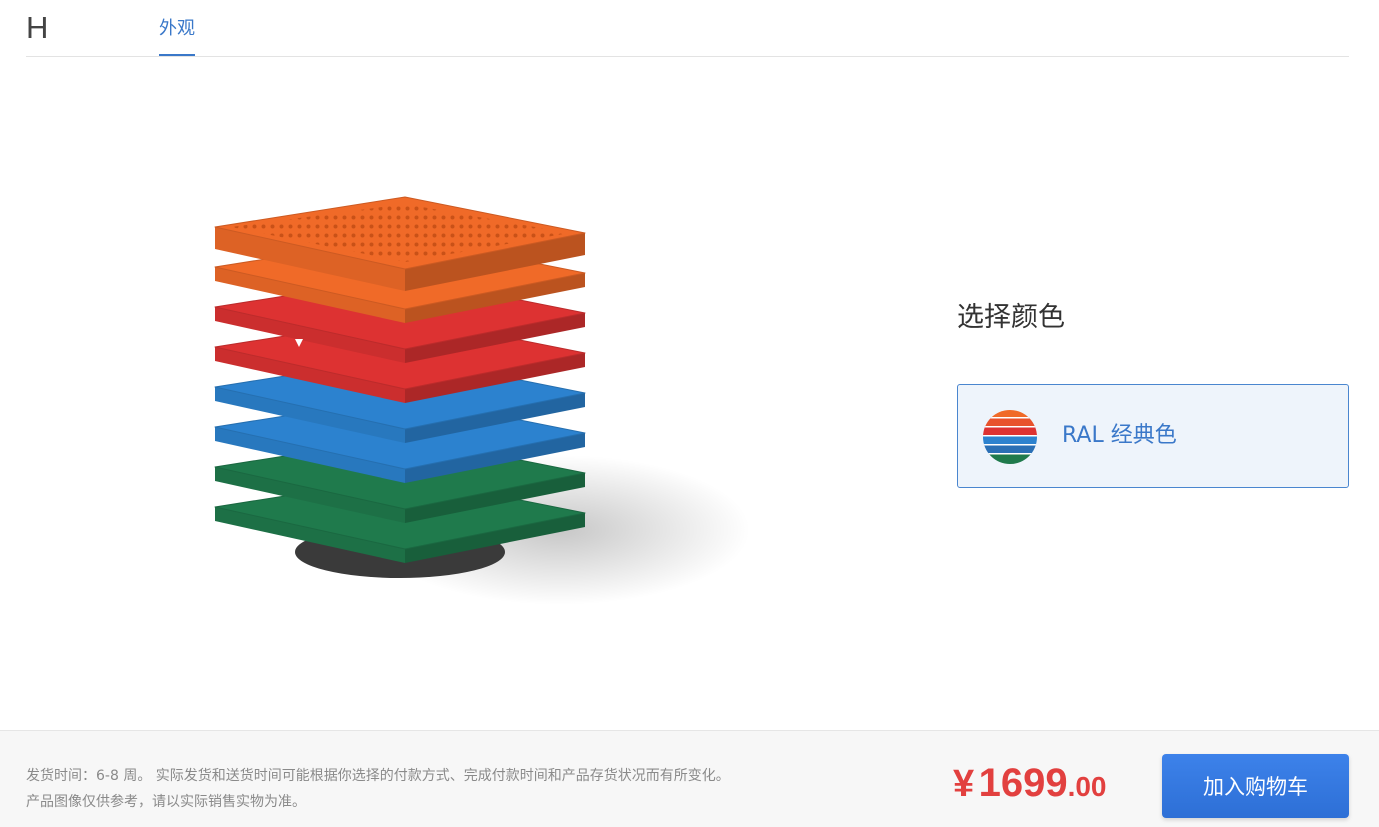  What do you see at coordinates (687, 28) in the screenshot?
I see `top-nav: H 外观` at bounding box center [687, 28].